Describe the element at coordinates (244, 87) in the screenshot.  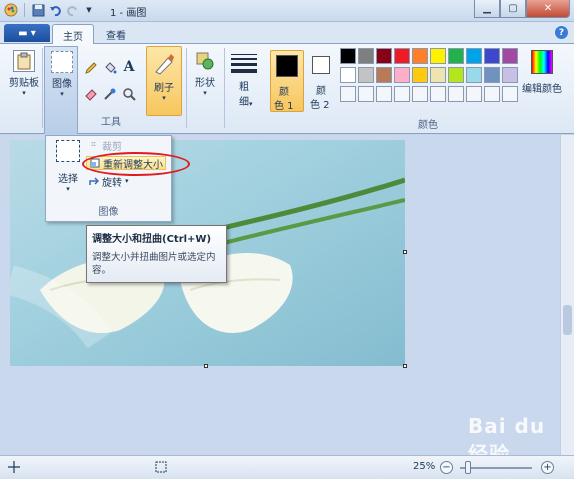
I see `size-label-line1: 粗` at that location.